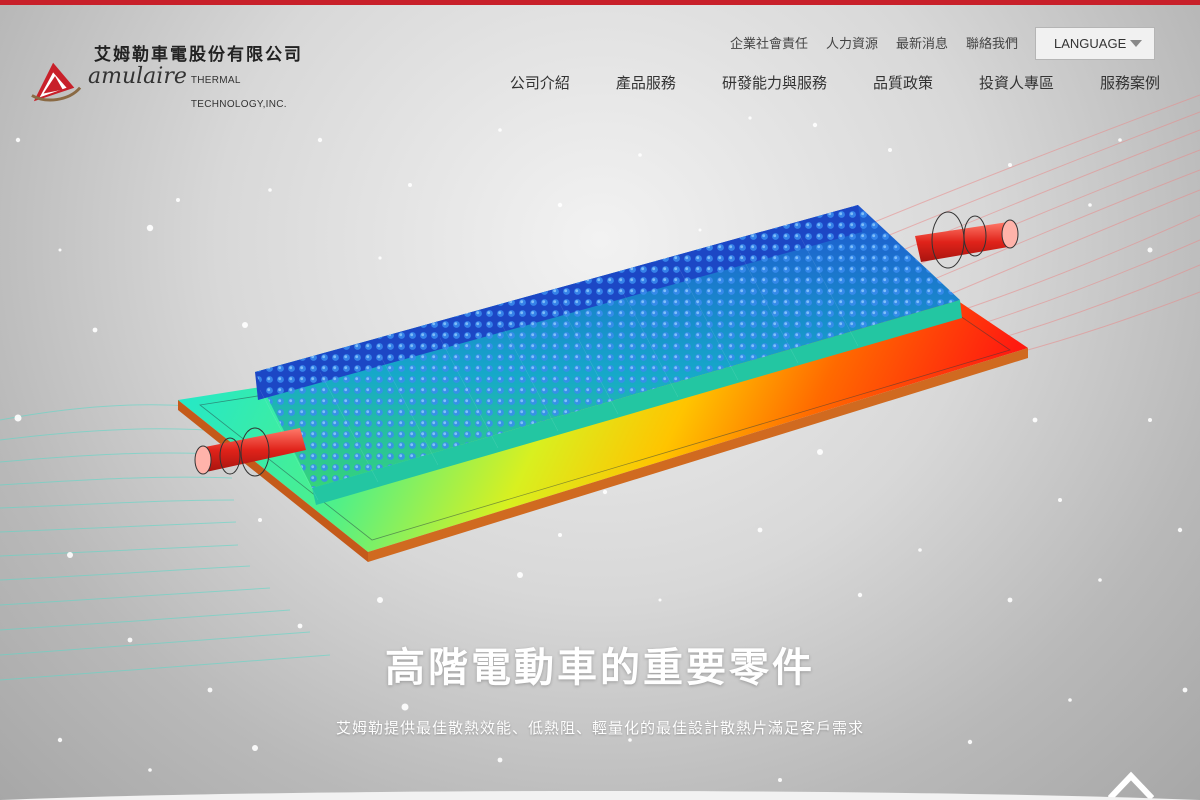 The width and height of the screenshot is (1200, 800). Describe the element at coordinates (992, 42) in the screenshot. I see `util-link-contact: 聯絡我們` at that location.